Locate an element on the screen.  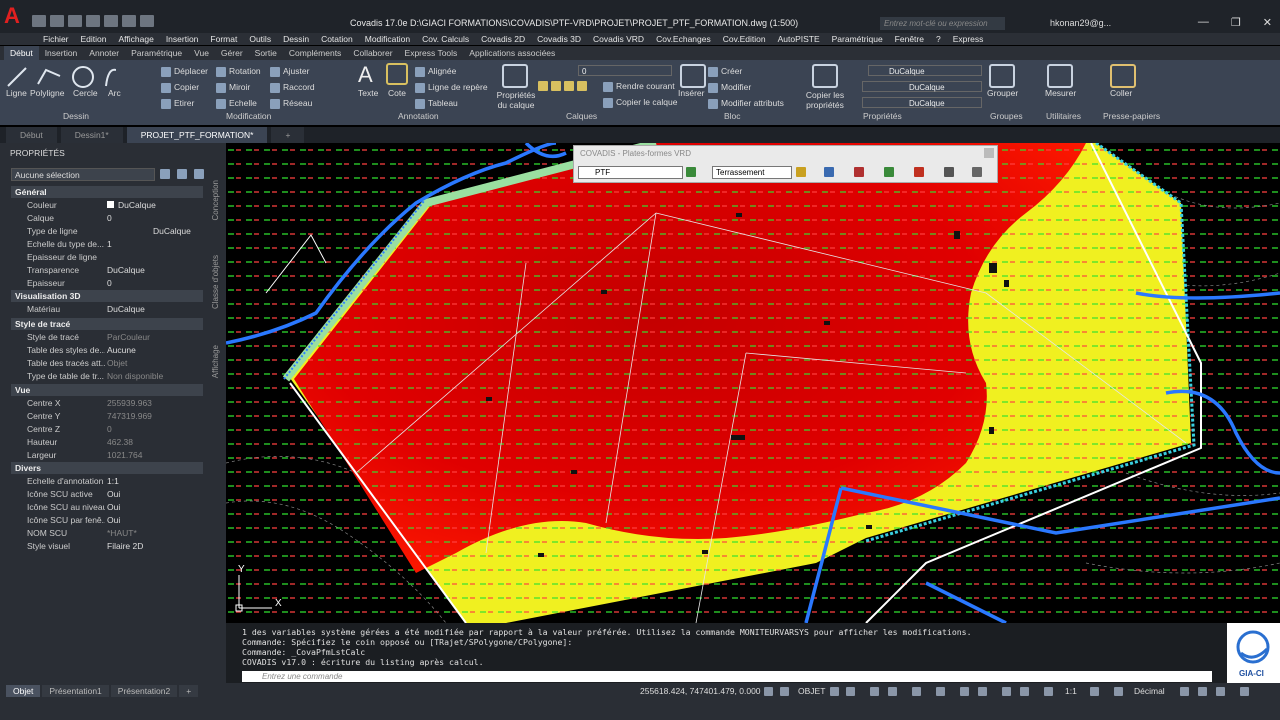
osnap-tracking-icon is located at coordinates (940, 691).